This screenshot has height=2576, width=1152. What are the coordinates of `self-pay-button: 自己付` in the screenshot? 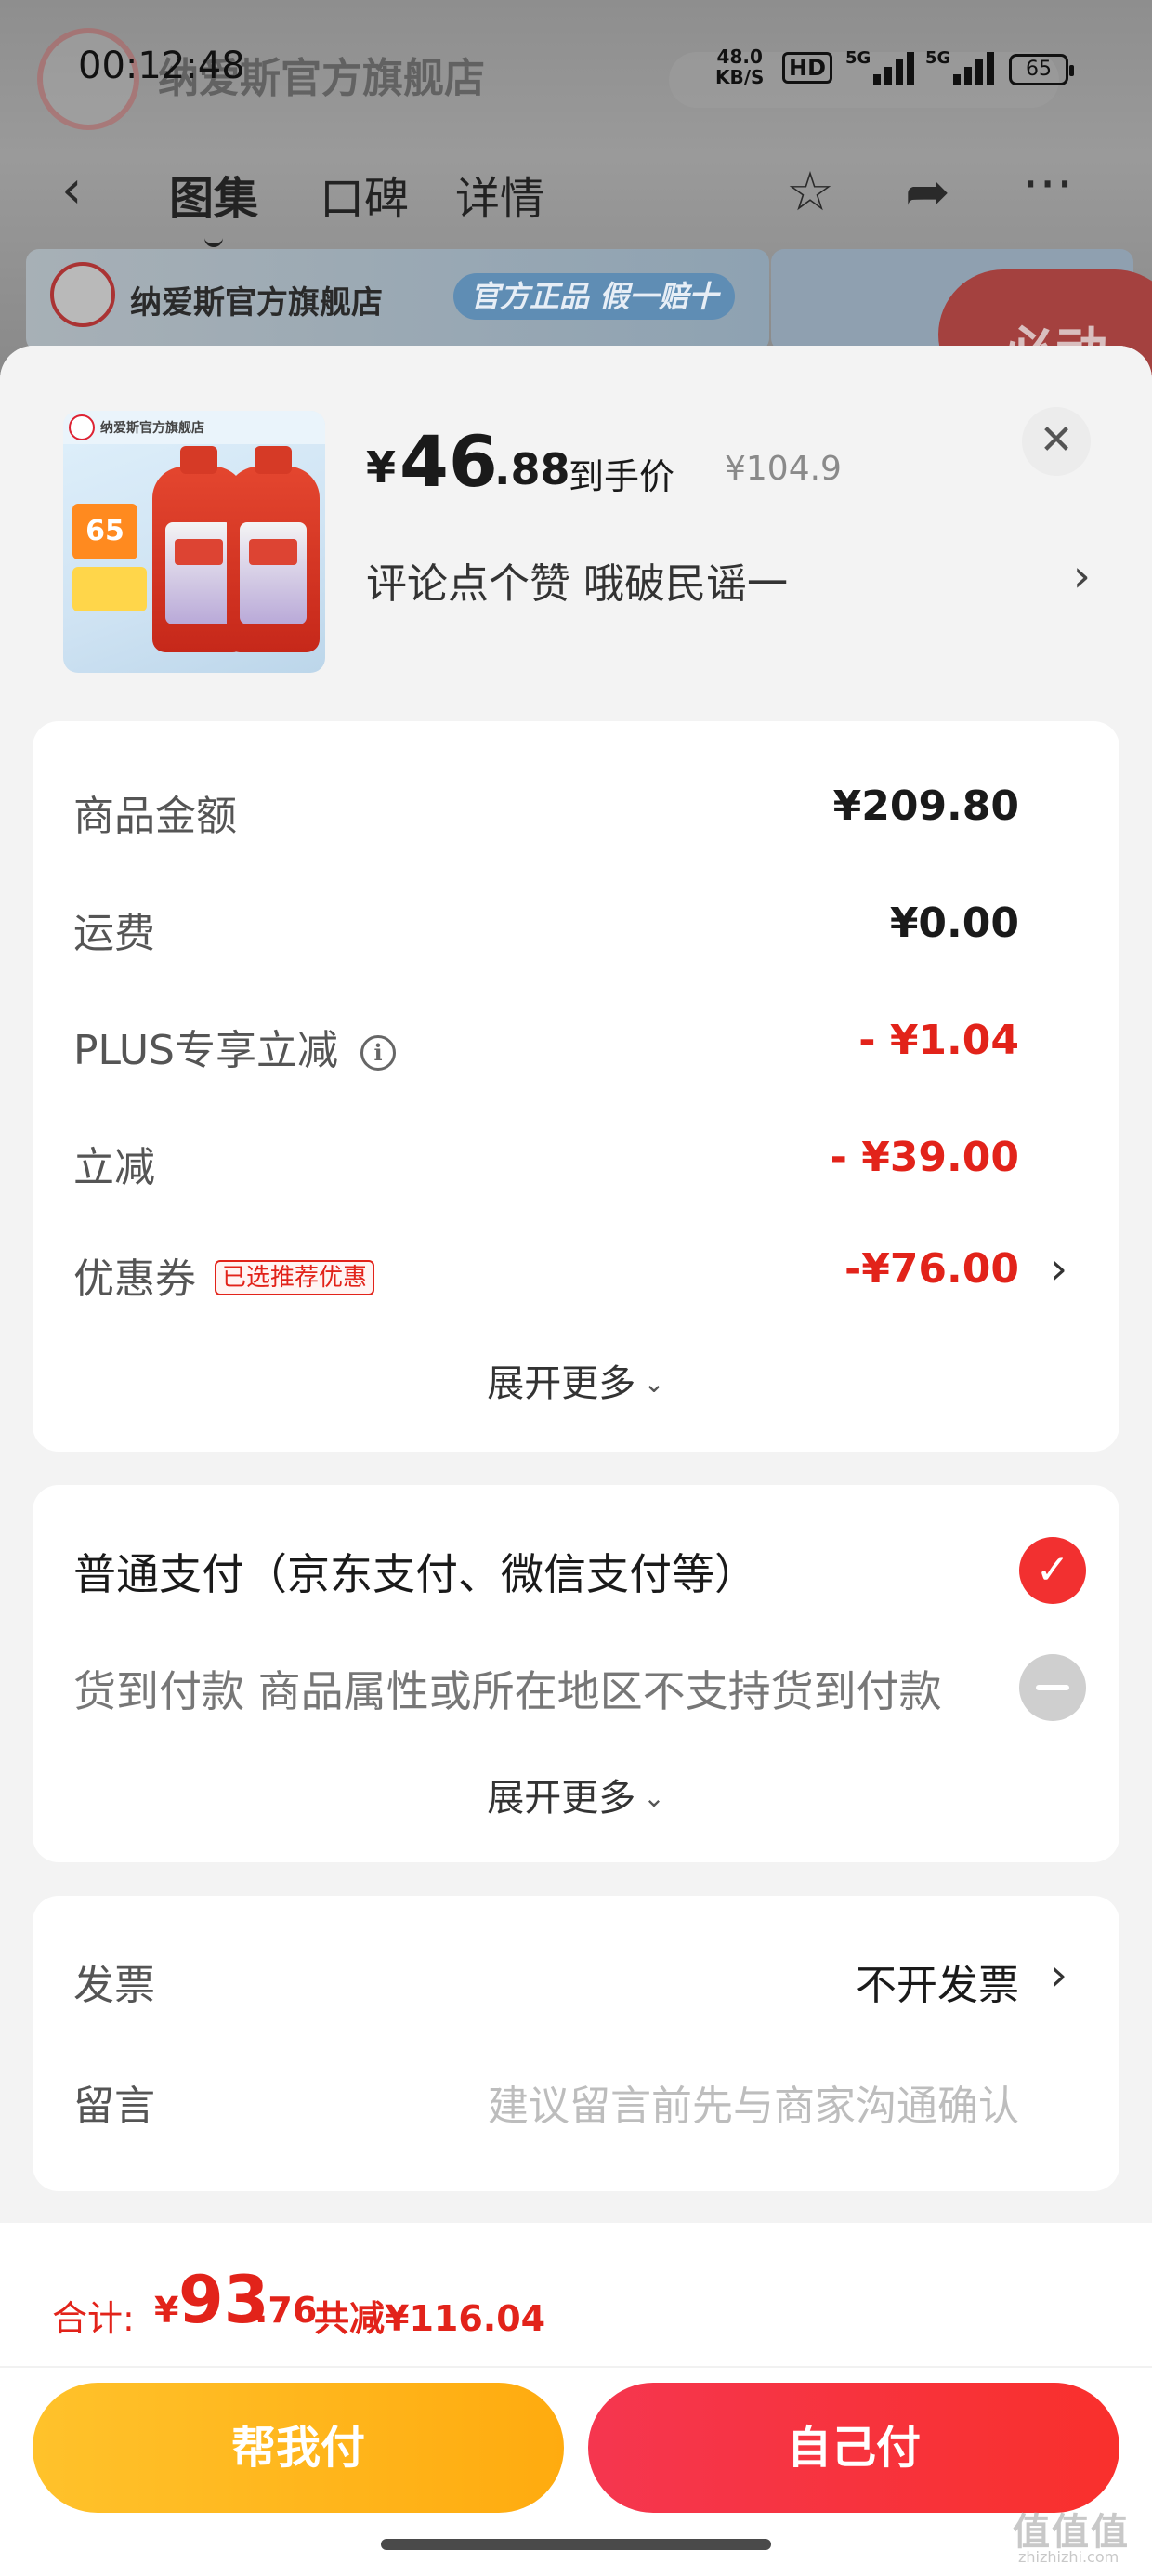 It's located at (853, 2448).